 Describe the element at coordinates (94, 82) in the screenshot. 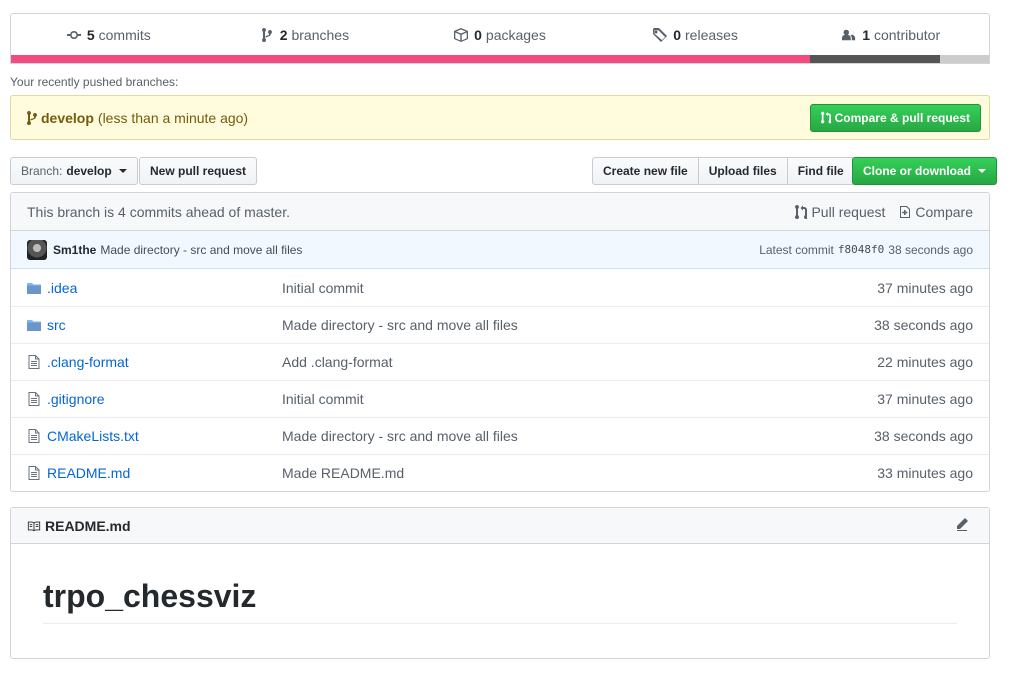

I see `recent-branches-label: Your recently pushed branches:` at that location.